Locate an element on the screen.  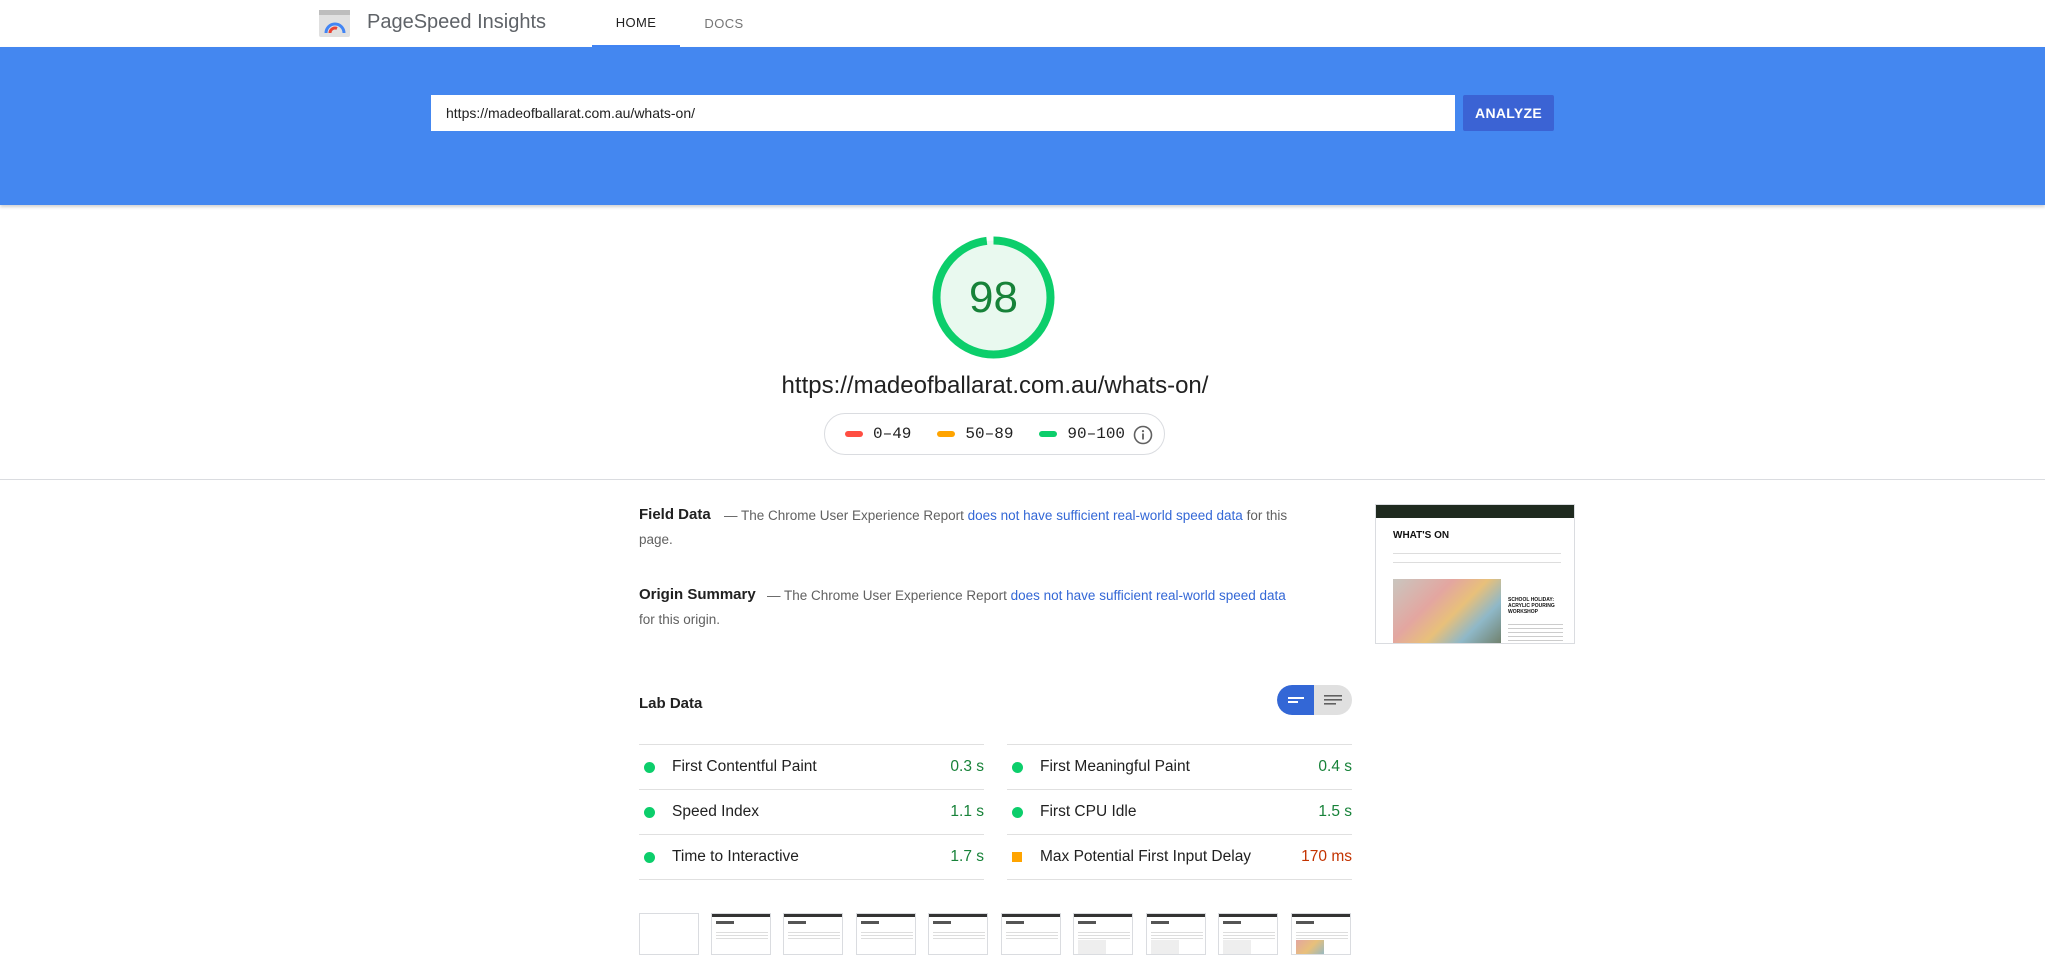
metric-row: Max Potential First Input Delay 170 ms is located at coordinates (1179, 856).